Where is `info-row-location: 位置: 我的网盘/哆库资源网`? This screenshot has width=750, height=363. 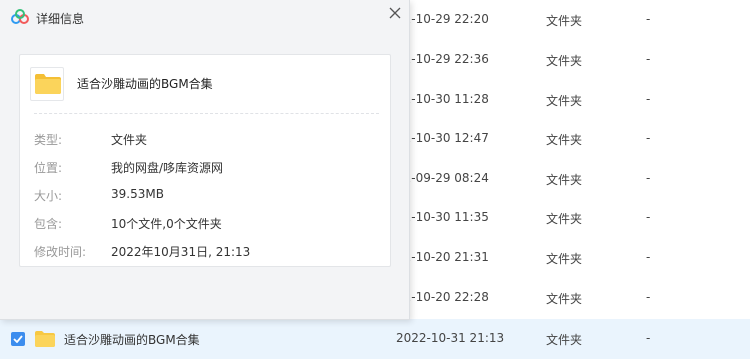 info-row-location: 位置: 我的网盘/哆库资源网 is located at coordinates (209, 168).